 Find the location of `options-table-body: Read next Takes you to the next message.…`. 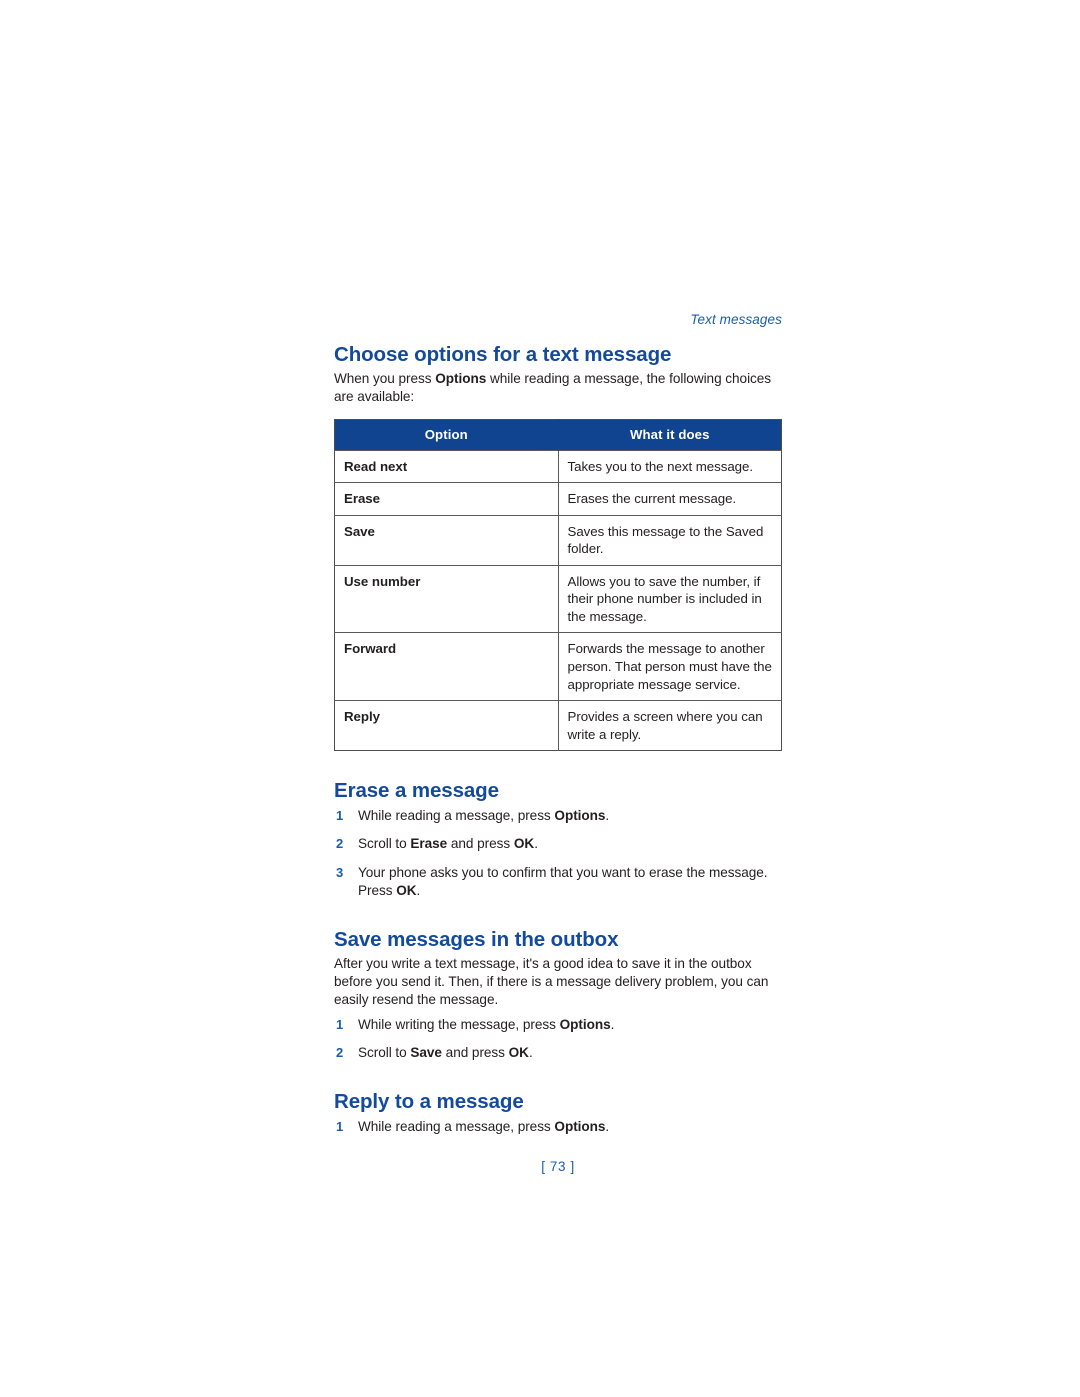

options-table-body: Read next Takes you to the next message.… is located at coordinates (558, 600).